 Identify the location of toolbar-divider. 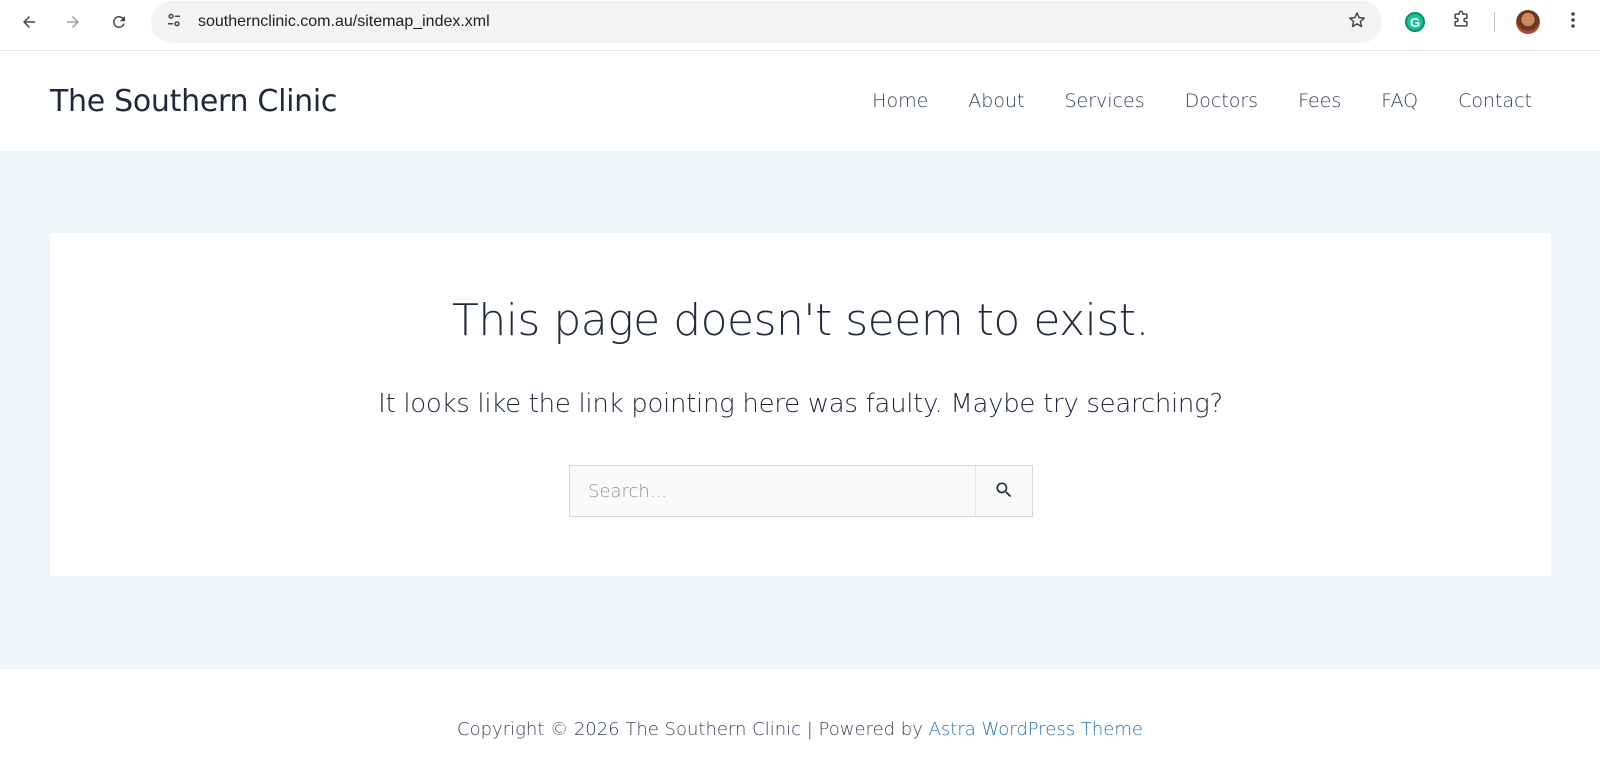
(1494, 22).